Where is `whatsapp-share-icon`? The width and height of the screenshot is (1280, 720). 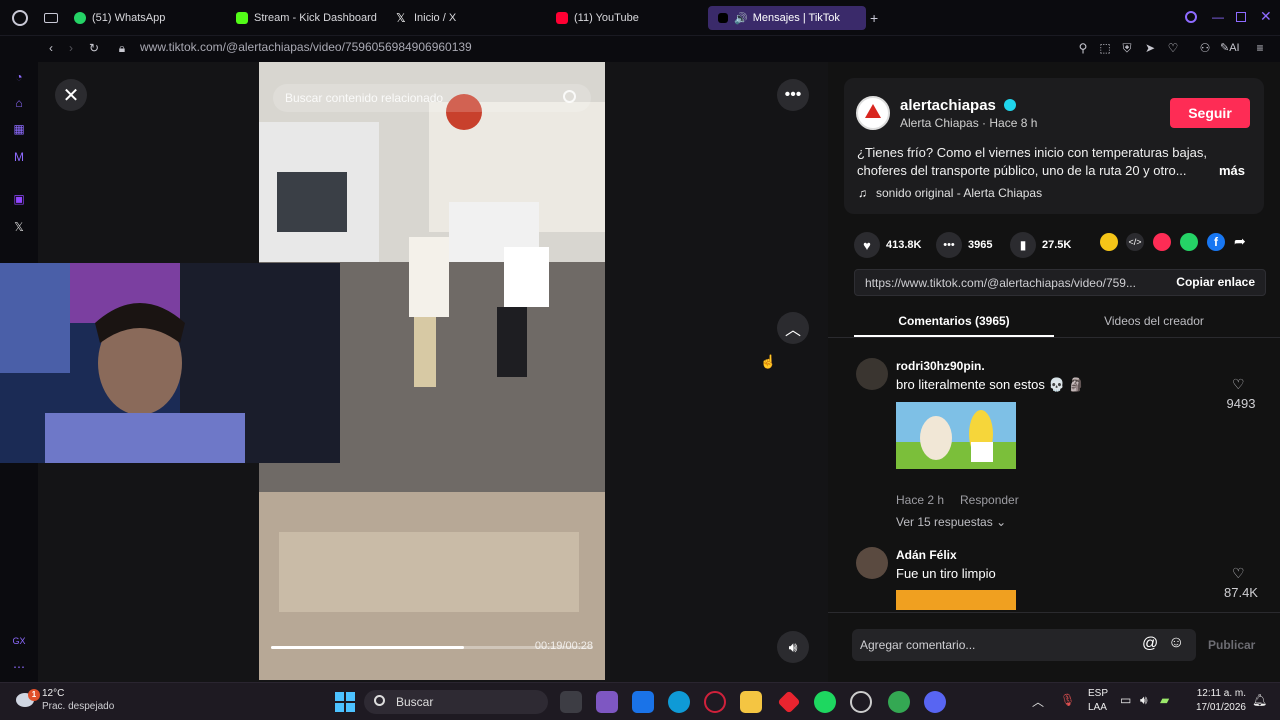 whatsapp-share-icon is located at coordinates (1189, 242).